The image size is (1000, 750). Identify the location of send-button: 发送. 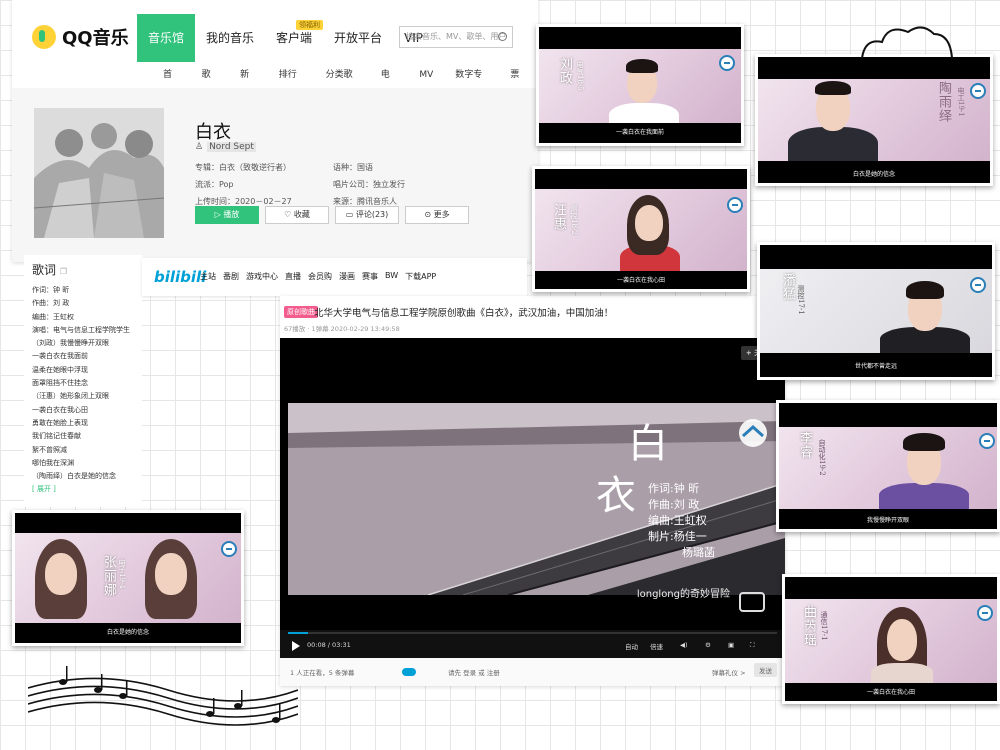
(765, 670).